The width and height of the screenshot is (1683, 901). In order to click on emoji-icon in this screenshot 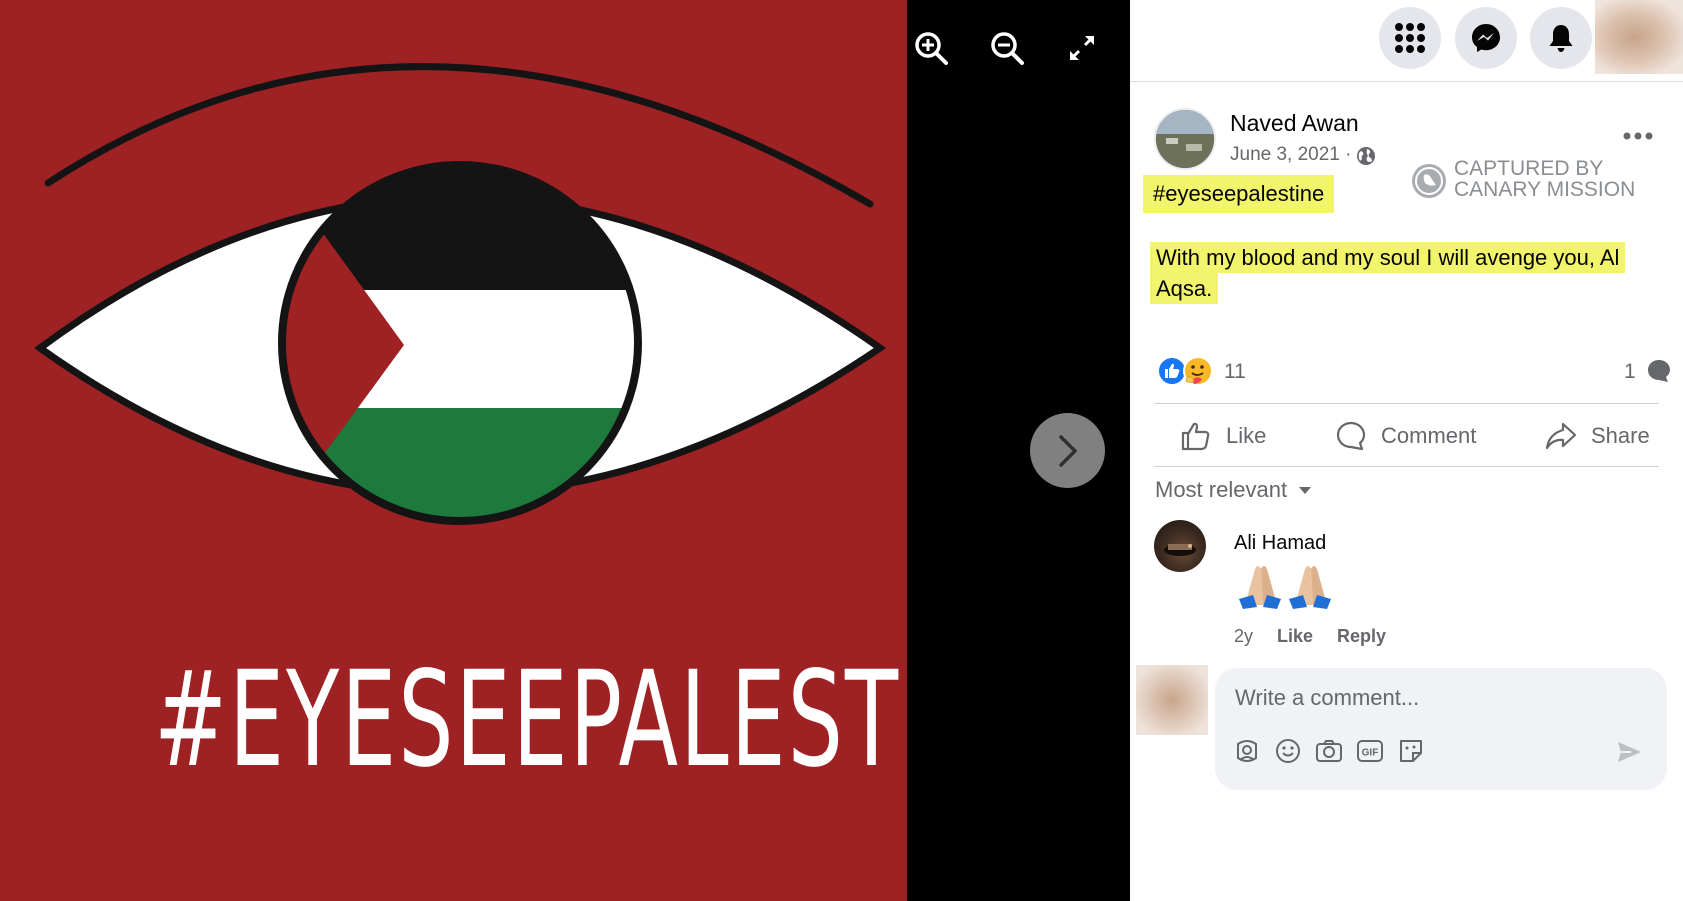, I will do `click(1288, 751)`.